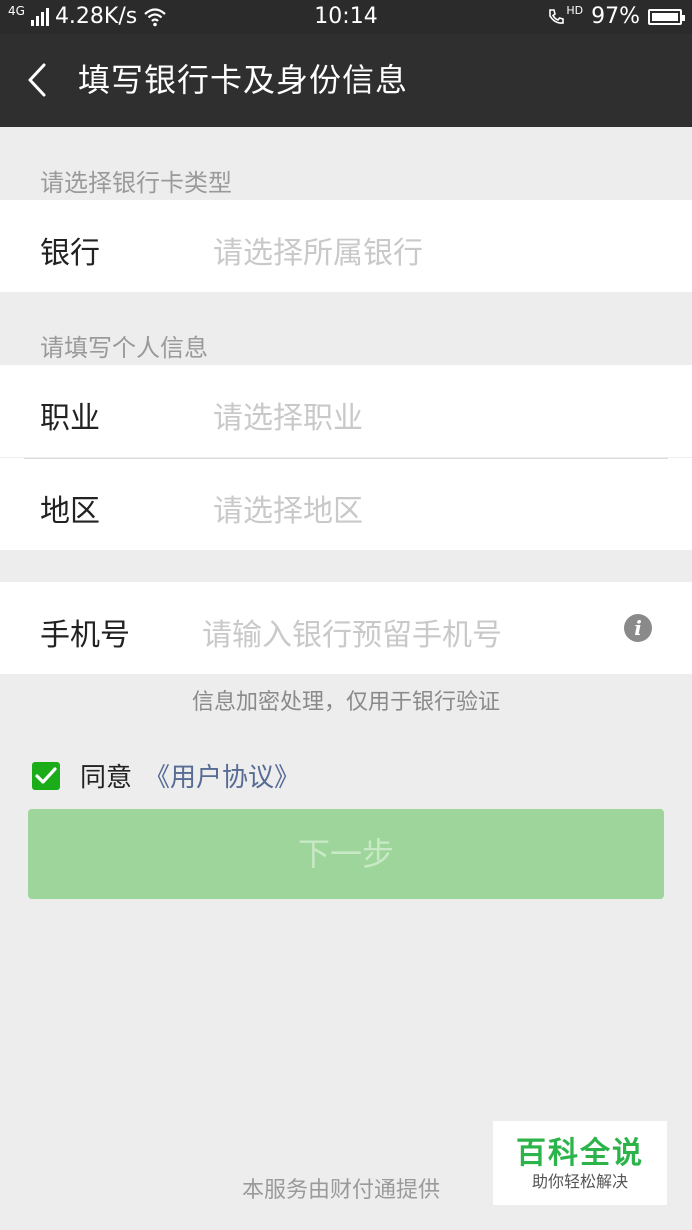 This screenshot has width=692, height=1230. Describe the element at coordinates (37, 80) in the screenshot. I see `back-icon` at that location.